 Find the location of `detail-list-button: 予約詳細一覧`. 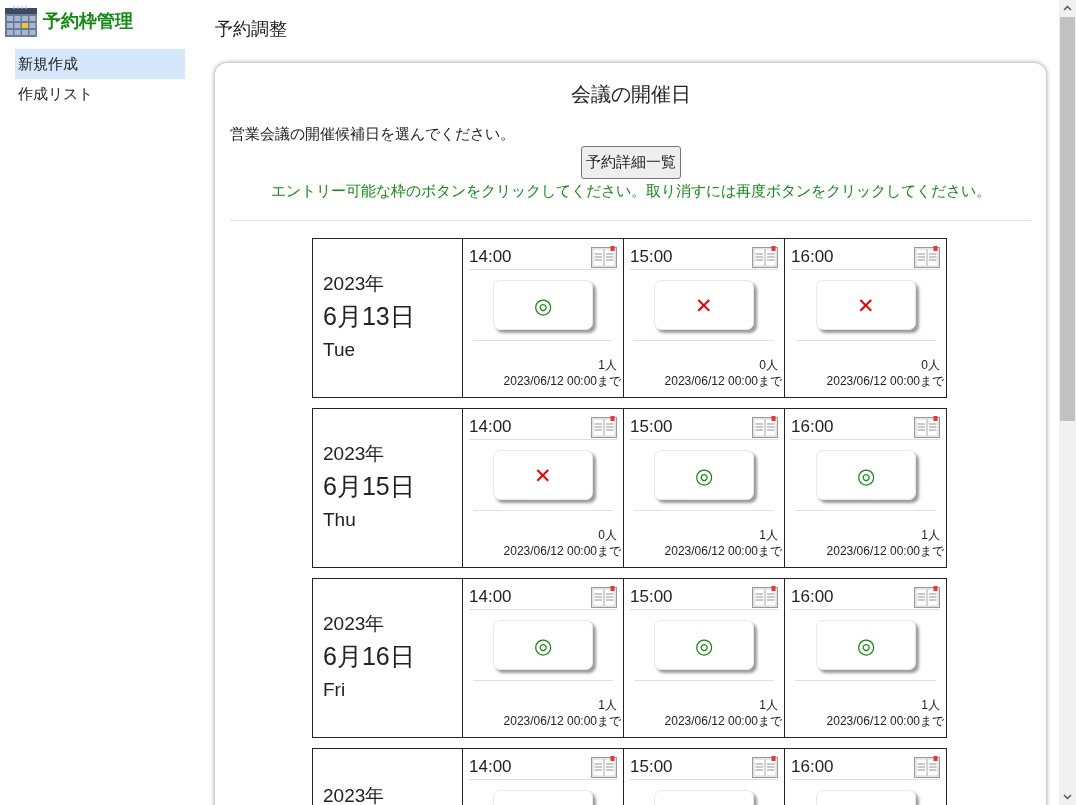

detail-list-button: 予約詳細一覧 is located at coordinates (630, 162).